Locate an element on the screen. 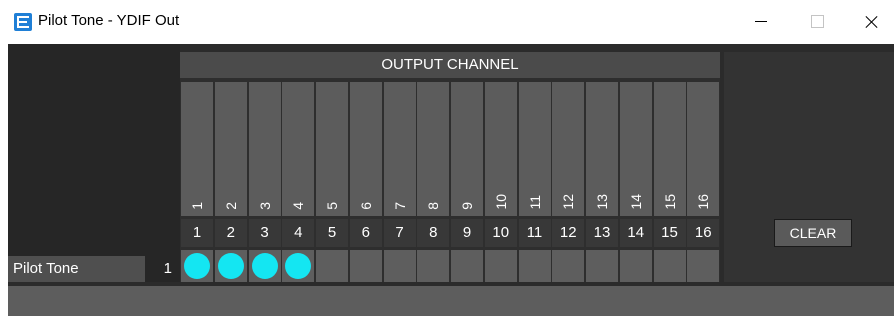 The height and width of the screenshot is (316, 894). channel-name: 9 is located at coordinates (467, 206).